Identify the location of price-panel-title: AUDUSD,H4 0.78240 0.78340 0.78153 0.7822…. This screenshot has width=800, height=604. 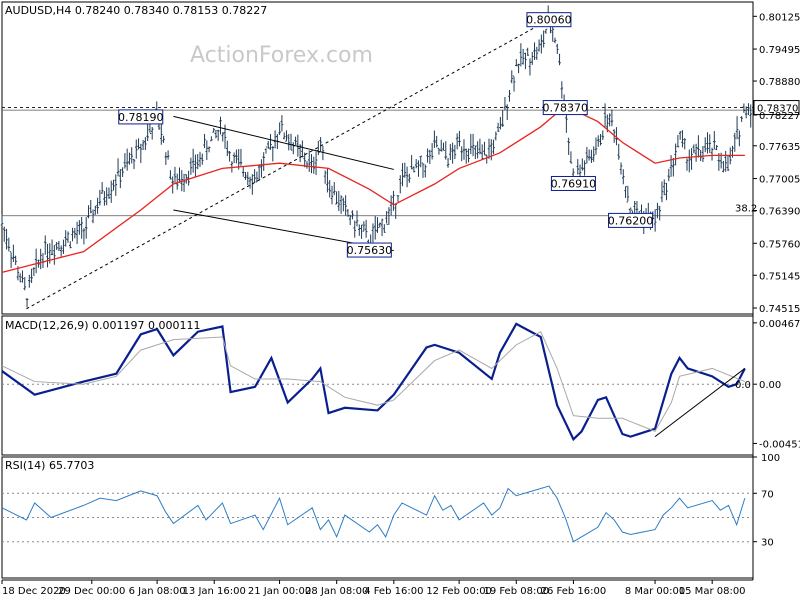
(136, 10).